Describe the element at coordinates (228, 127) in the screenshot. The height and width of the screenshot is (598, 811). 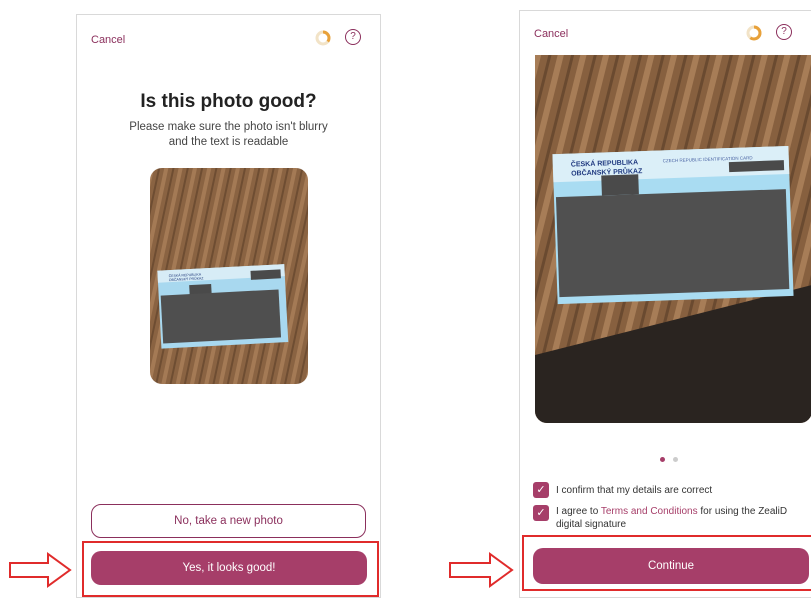
I see `subtitle-line: Please make sure the photo isn't blurry` at that location.